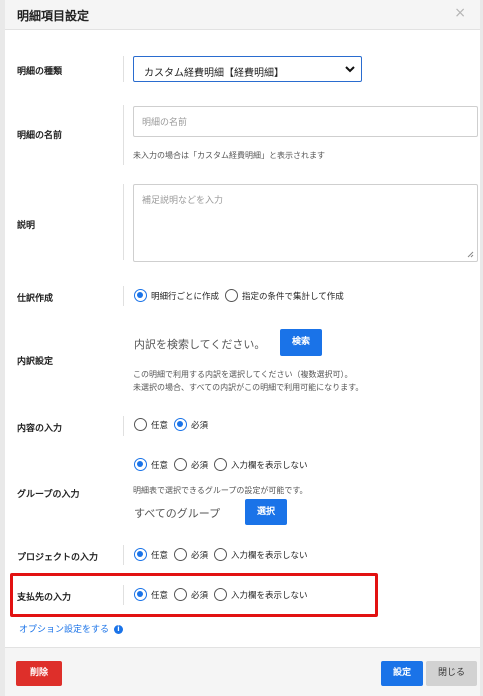 This screenshot has height=696, width=483. What do you see at coordinates (460, 13) in the screenshot?
I see `close-icon: ×` at bounding box center [460, 13].